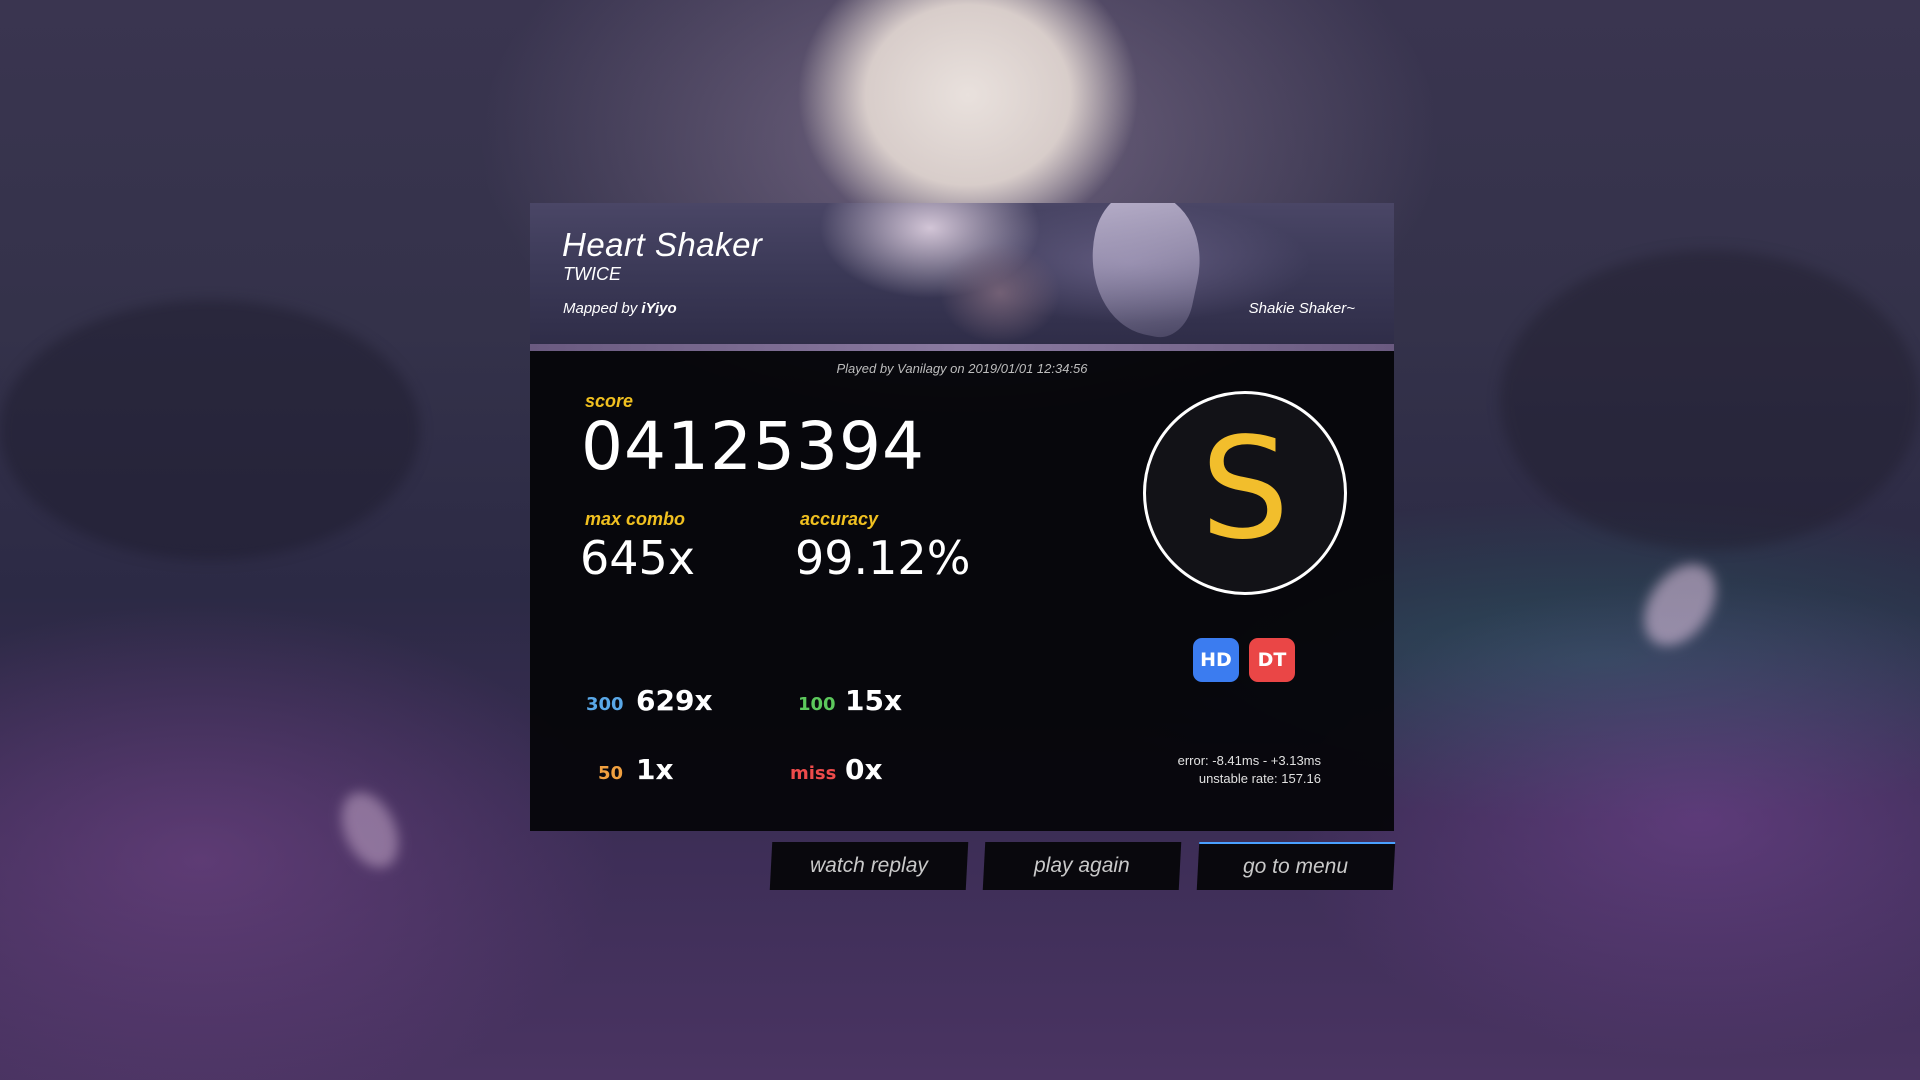  I want to click on score-value: 04125394, so click(753, 446).